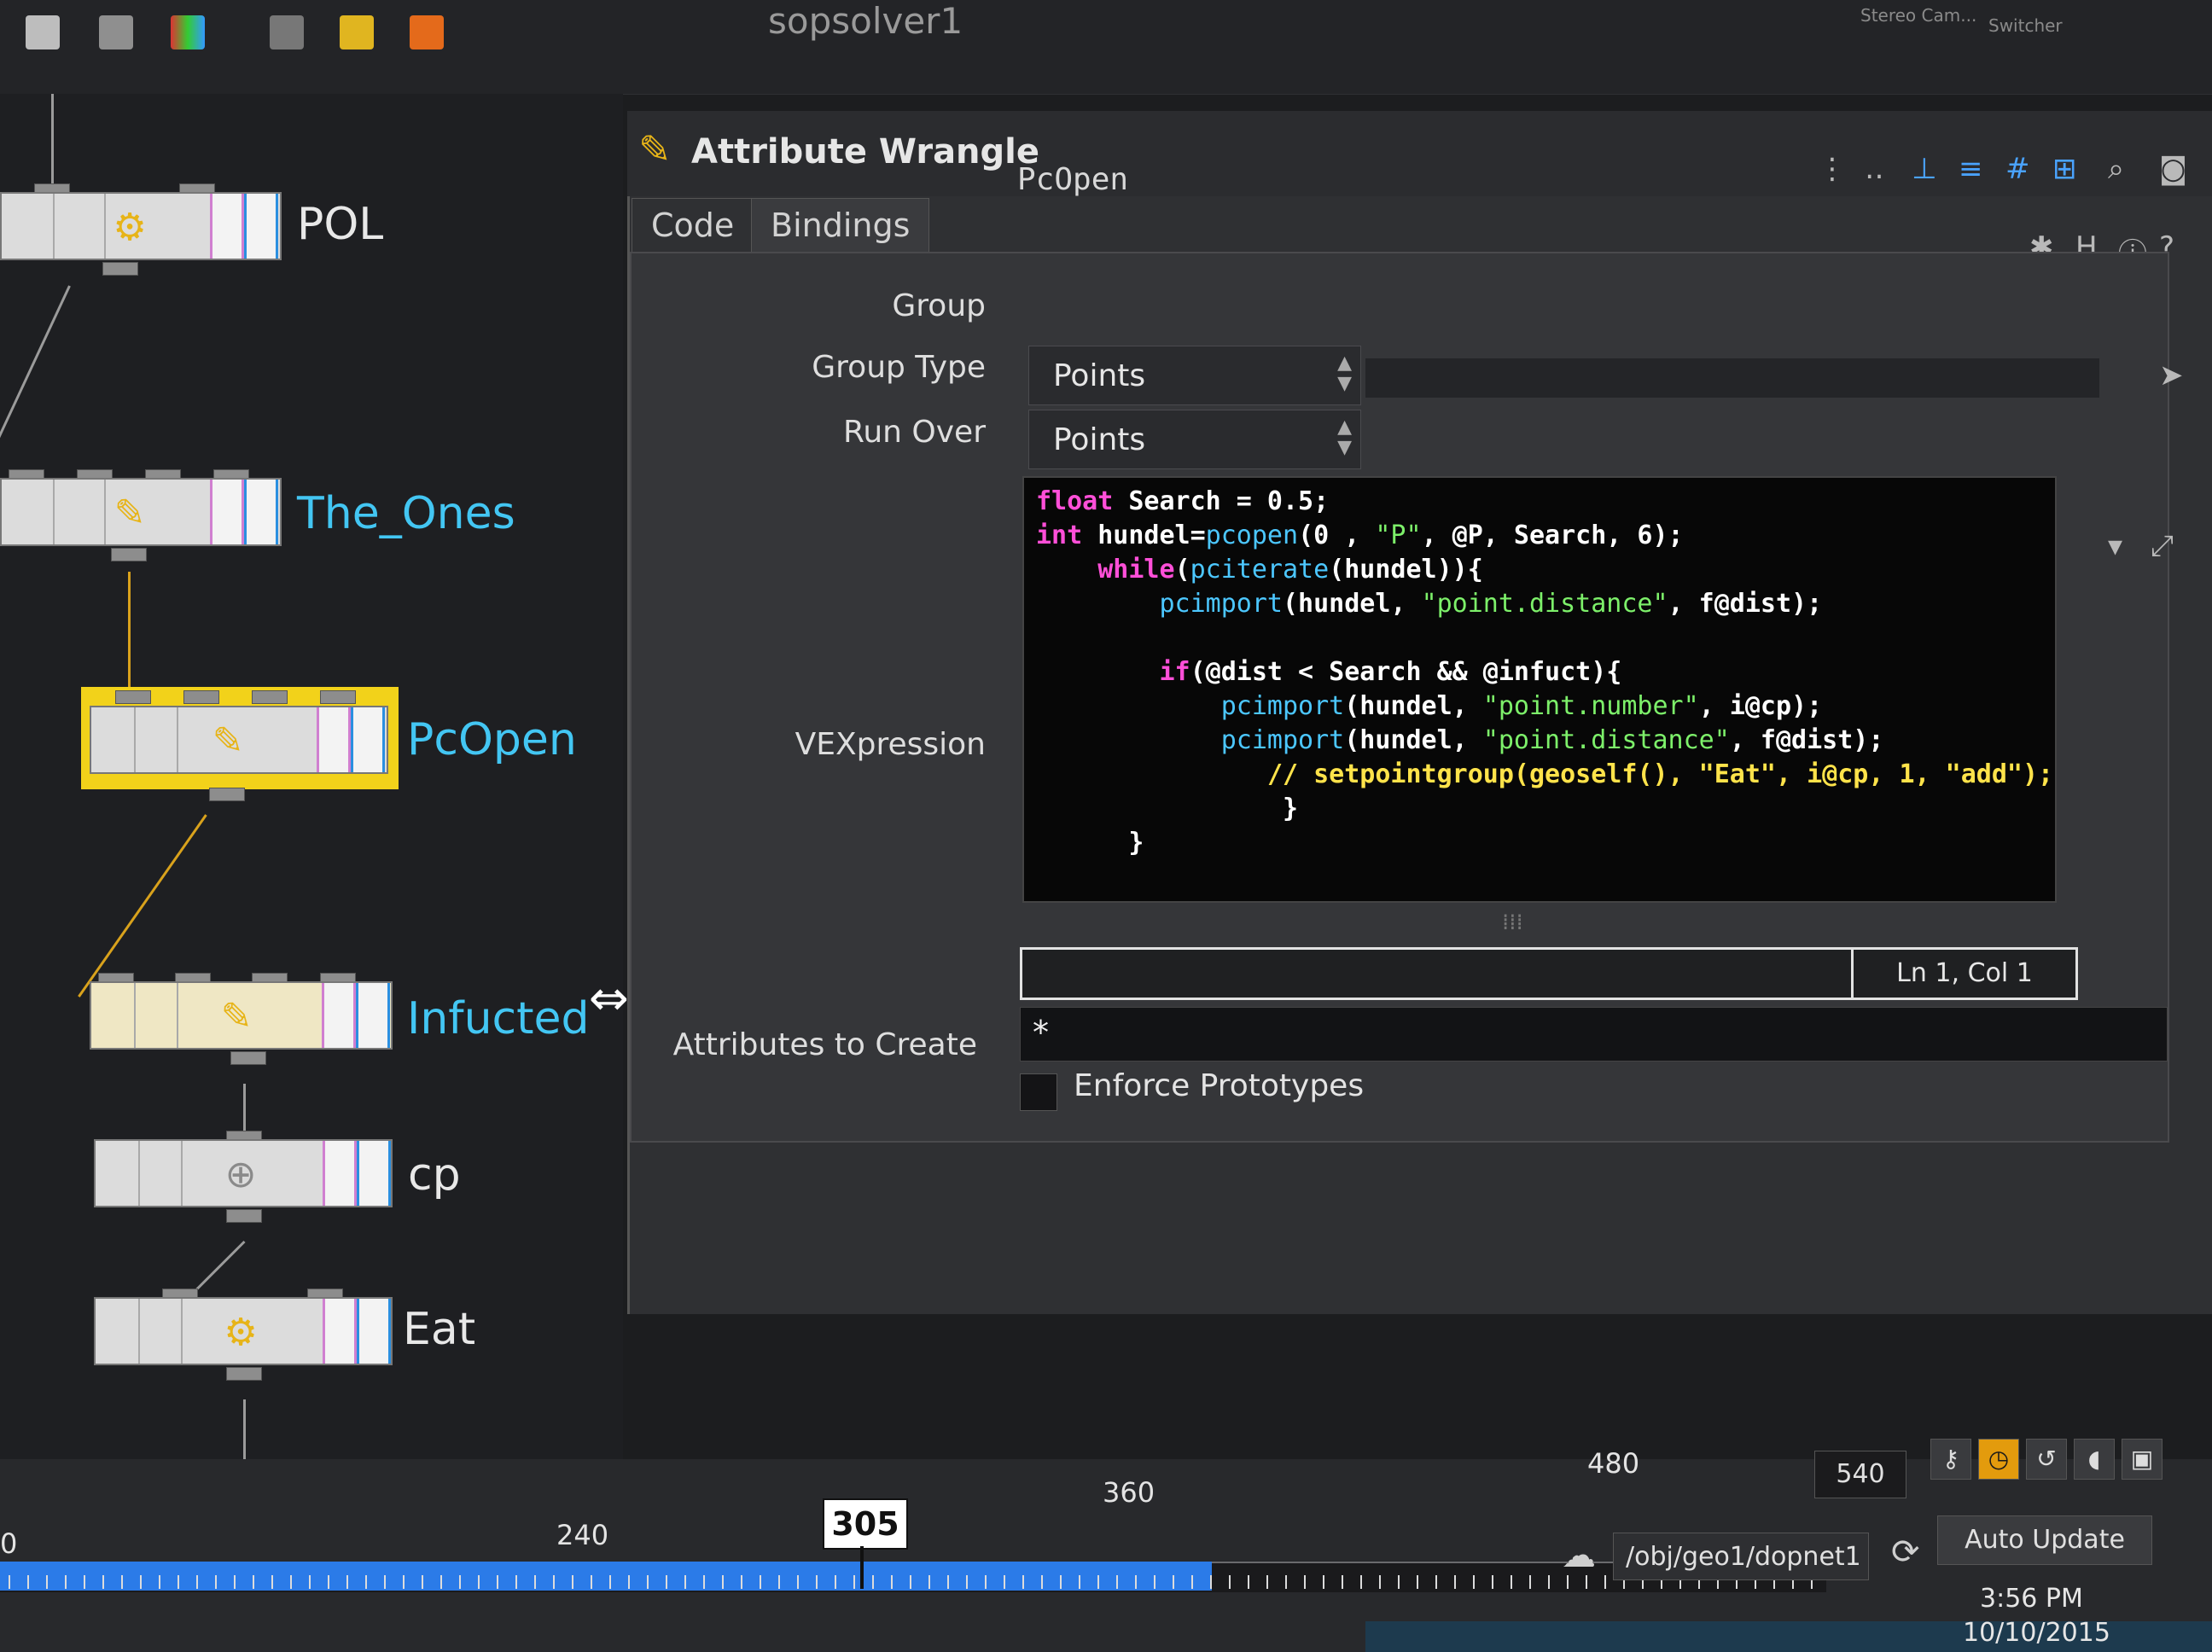 This screenshot has width=2212, height=1652. Describe the element at coordinates (1924, 169) in the screenshot. I see `layout-icon: ⊥` at that location.